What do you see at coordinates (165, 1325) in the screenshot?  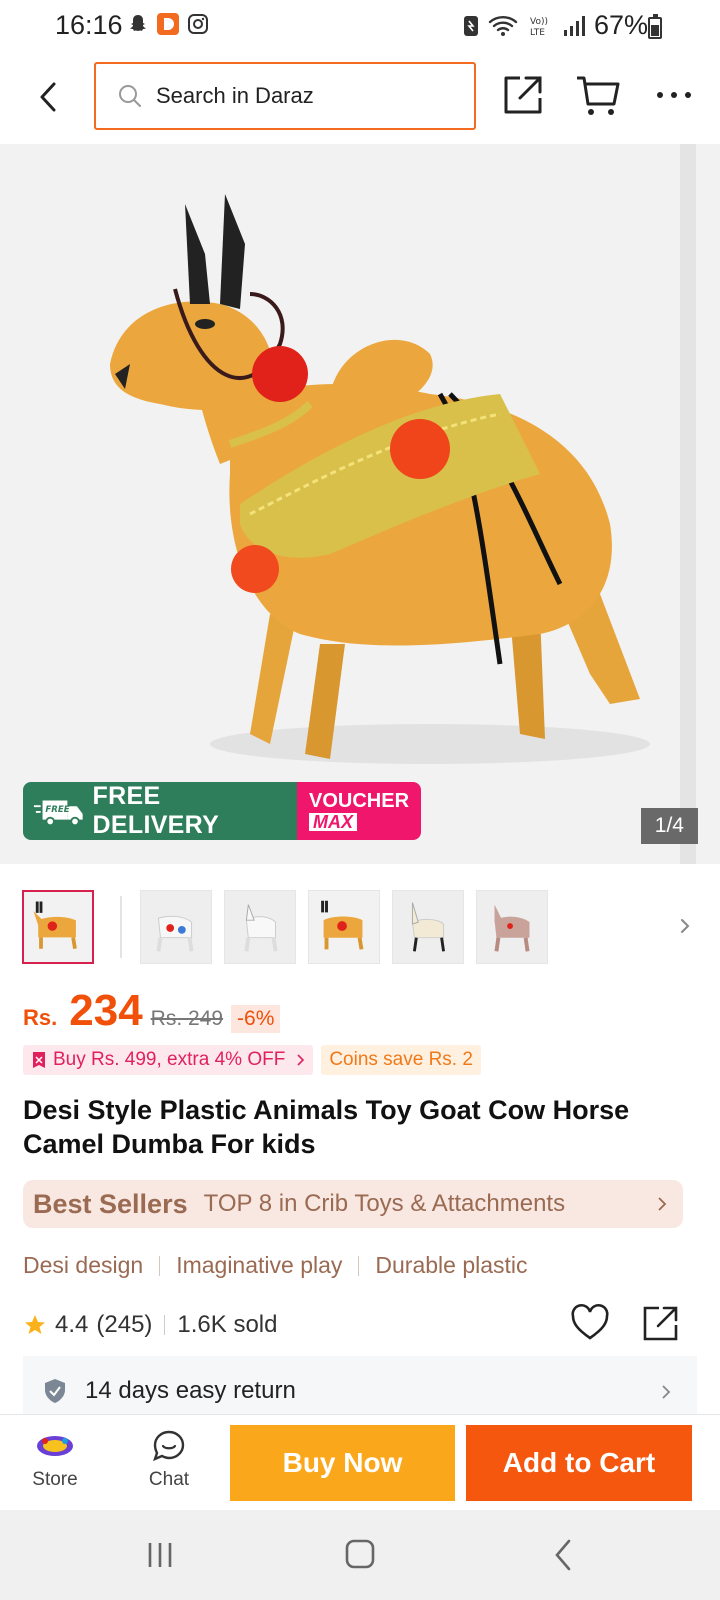 I see `rating-divider` at bounding box center [165, 1325].